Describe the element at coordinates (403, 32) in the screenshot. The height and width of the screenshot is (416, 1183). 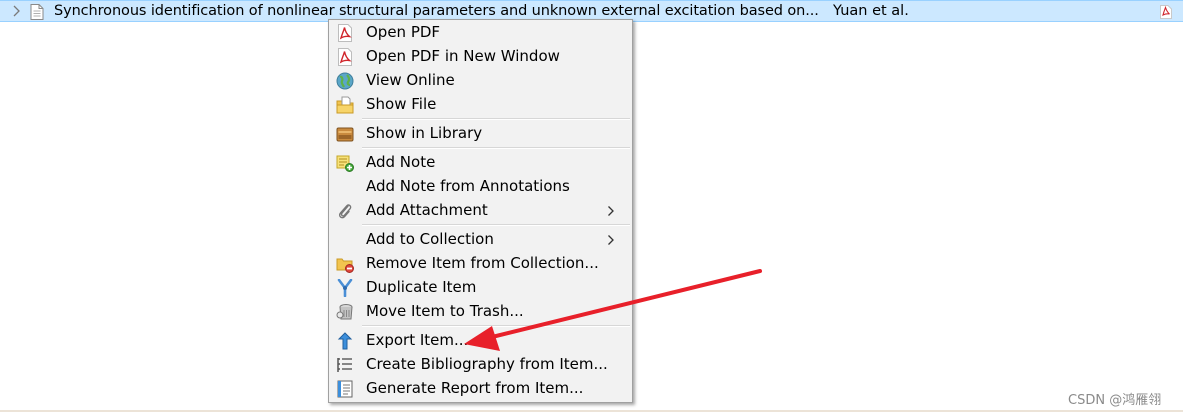
I see `menu-label: Open PDF` at that location.